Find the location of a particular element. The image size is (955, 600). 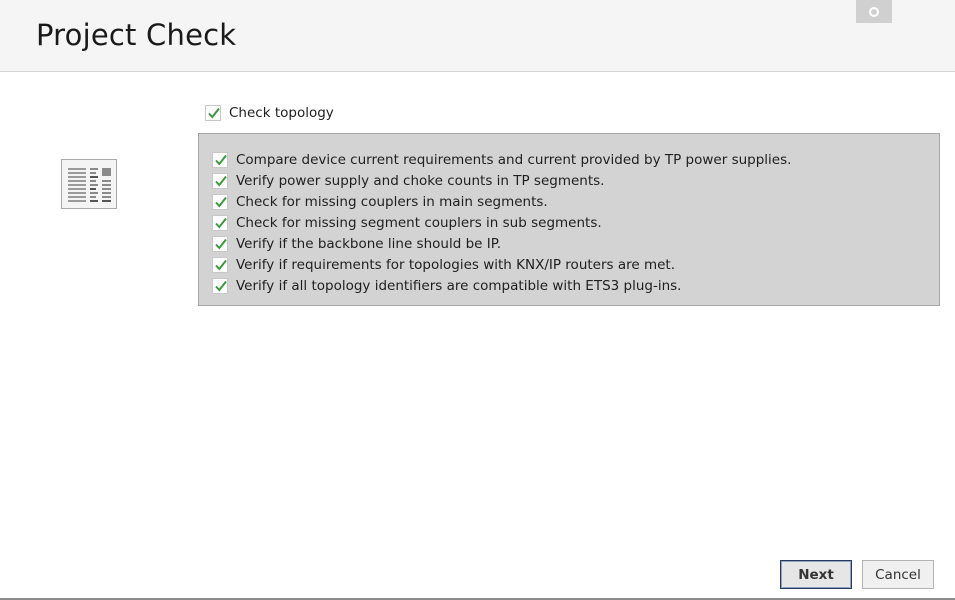

settings-circle-icon is located at coordinates (874, 11).